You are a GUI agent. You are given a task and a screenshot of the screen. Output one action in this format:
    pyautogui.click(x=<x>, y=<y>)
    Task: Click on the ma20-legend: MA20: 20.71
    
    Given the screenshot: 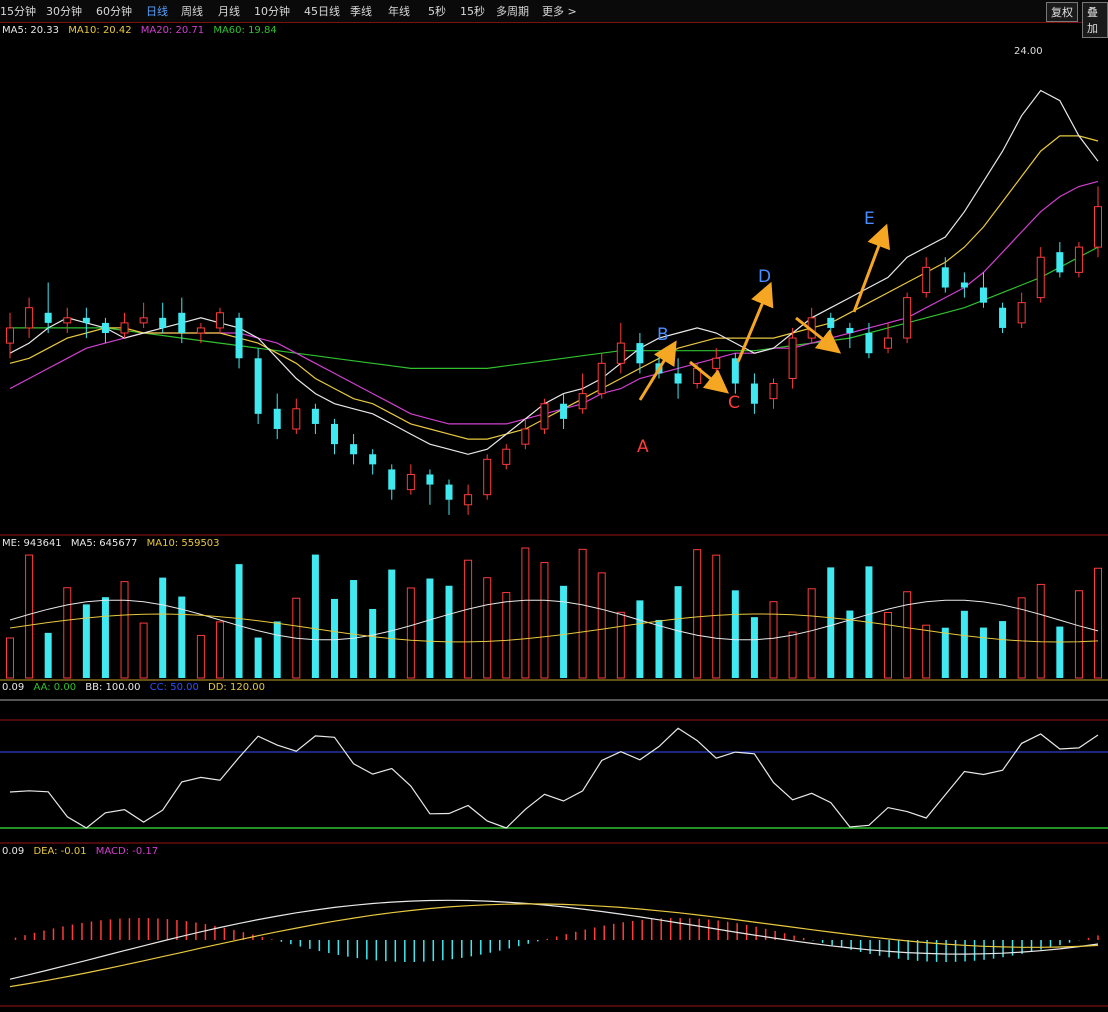 What is the action you would take?
    pyautogui.click(x=172, y=30)
    